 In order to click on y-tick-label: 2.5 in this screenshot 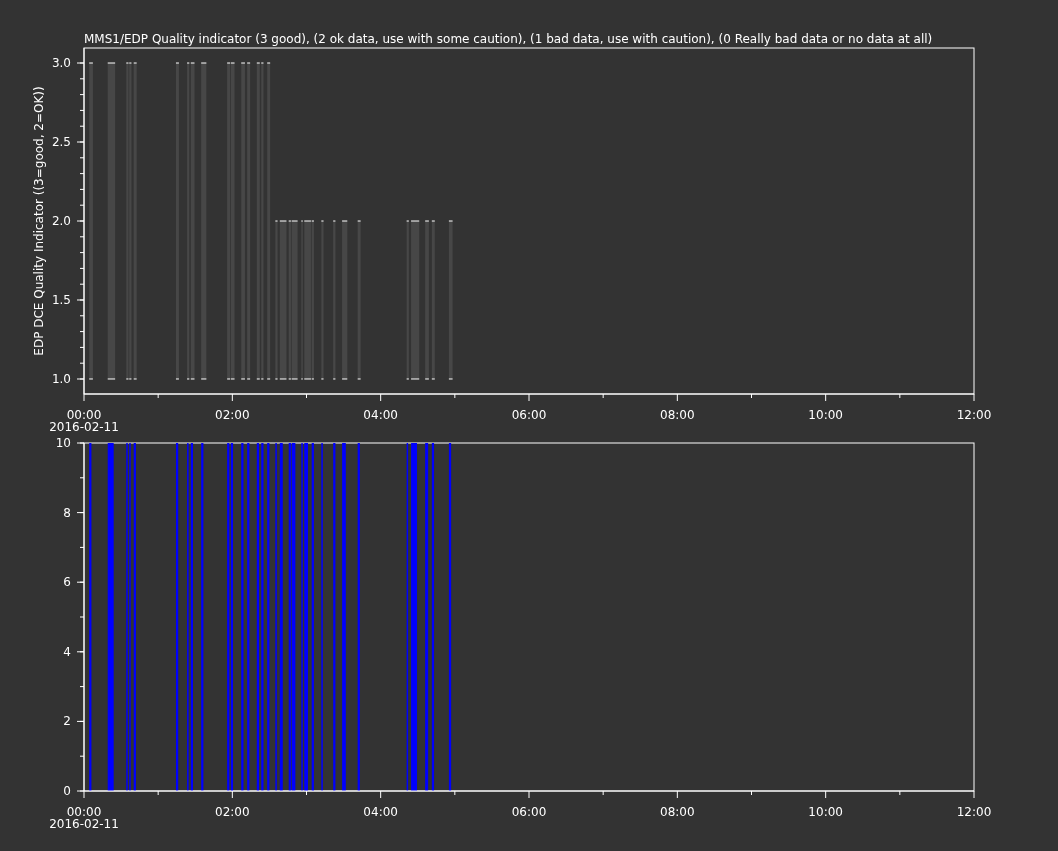, I will do `click(61, 142)`.